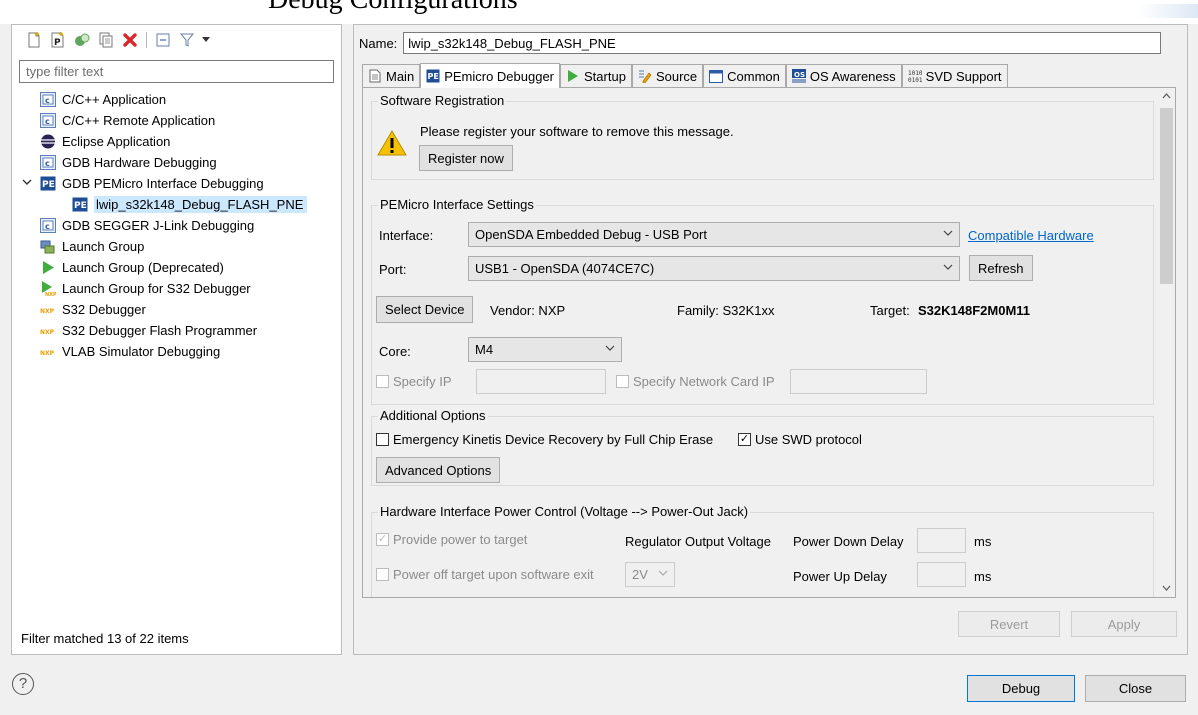 The image size is (1198, 715). What do you see at coordinates (130, 40) in the screenshot?
I see `delete-config-icon` at bounding box center [130, 40].